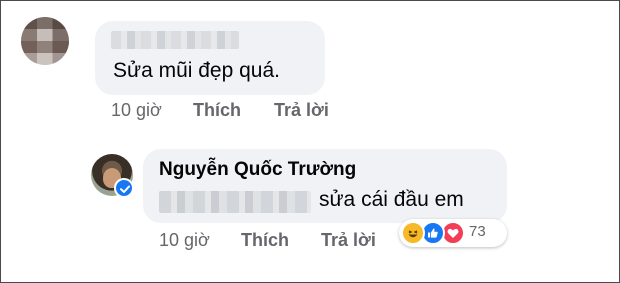  Describe the element at coordinates (477, 231) in the screenshot. I see `reaction-count: 73` at that location.